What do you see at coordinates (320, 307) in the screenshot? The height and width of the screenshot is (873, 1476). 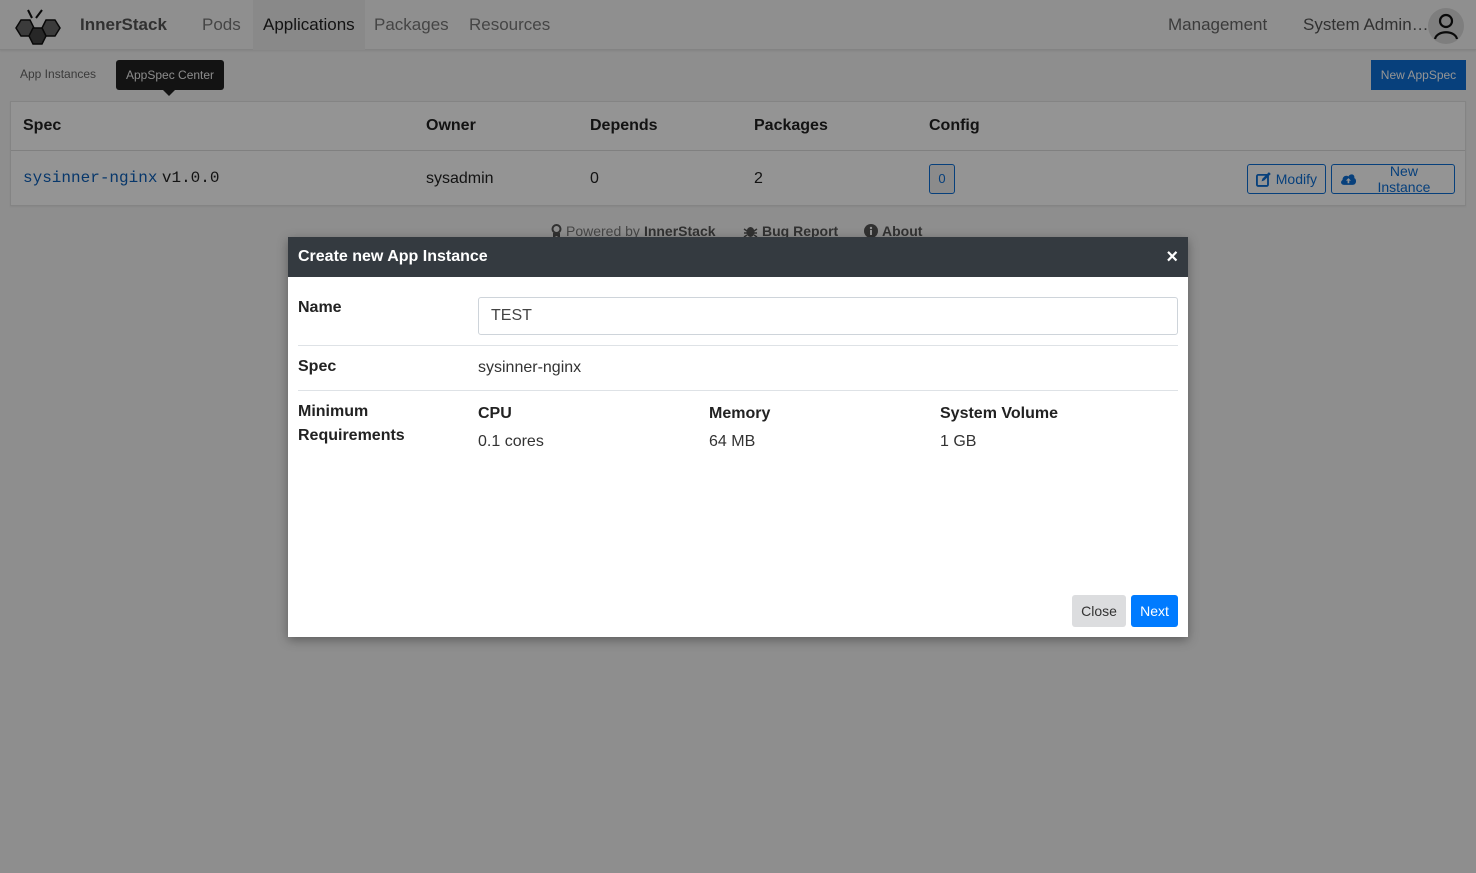 I see `name-label: Name` at bounding box center [320, 307].